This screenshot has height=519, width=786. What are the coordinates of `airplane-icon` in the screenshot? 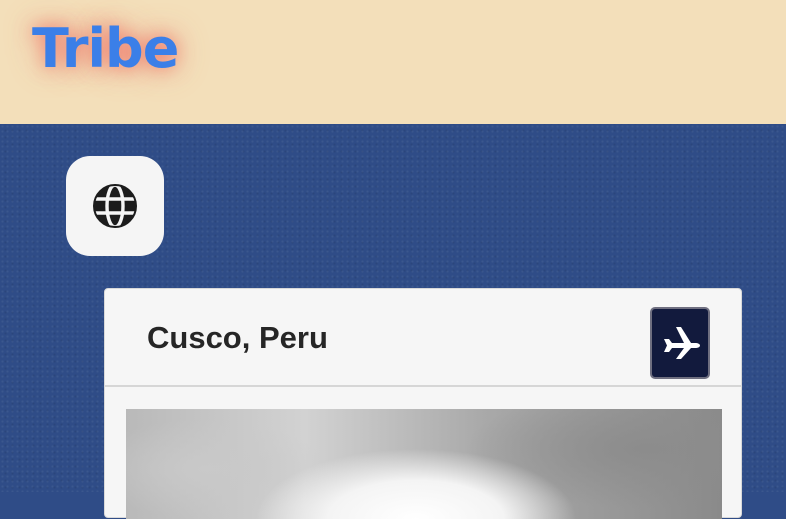 It's located at (682, 343).